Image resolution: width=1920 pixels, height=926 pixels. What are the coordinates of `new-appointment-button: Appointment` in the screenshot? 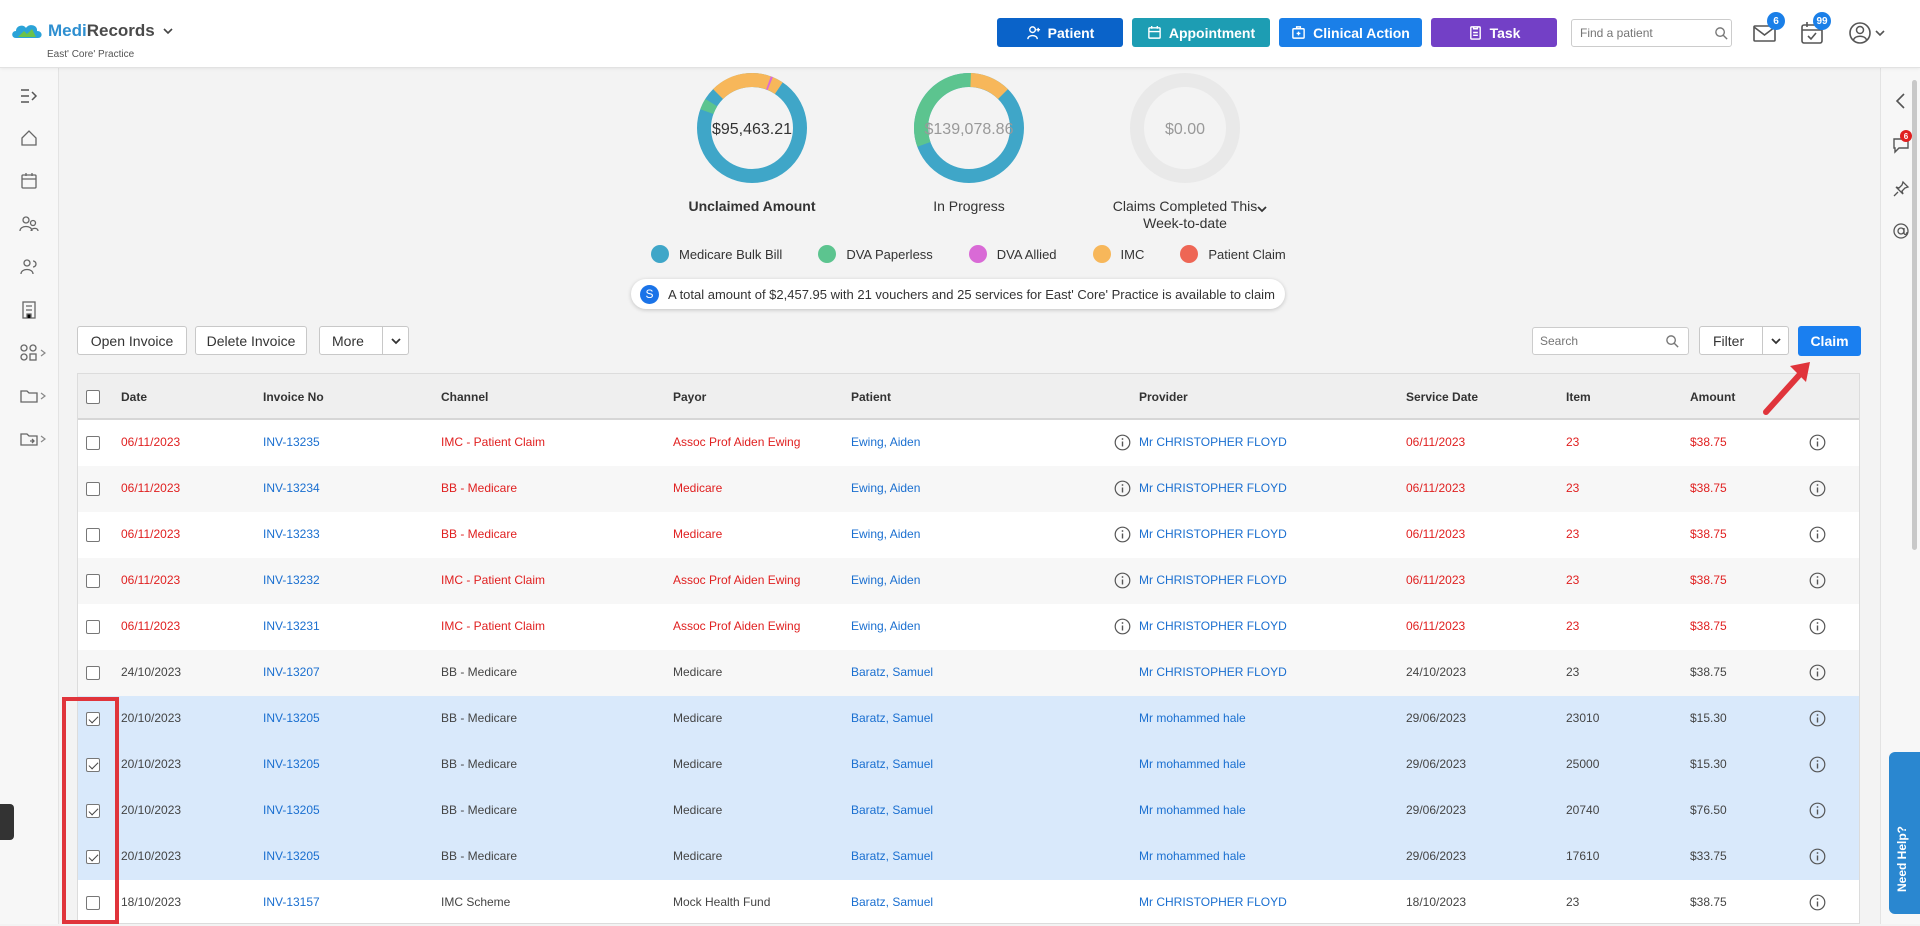 It's located at (1201, 32).